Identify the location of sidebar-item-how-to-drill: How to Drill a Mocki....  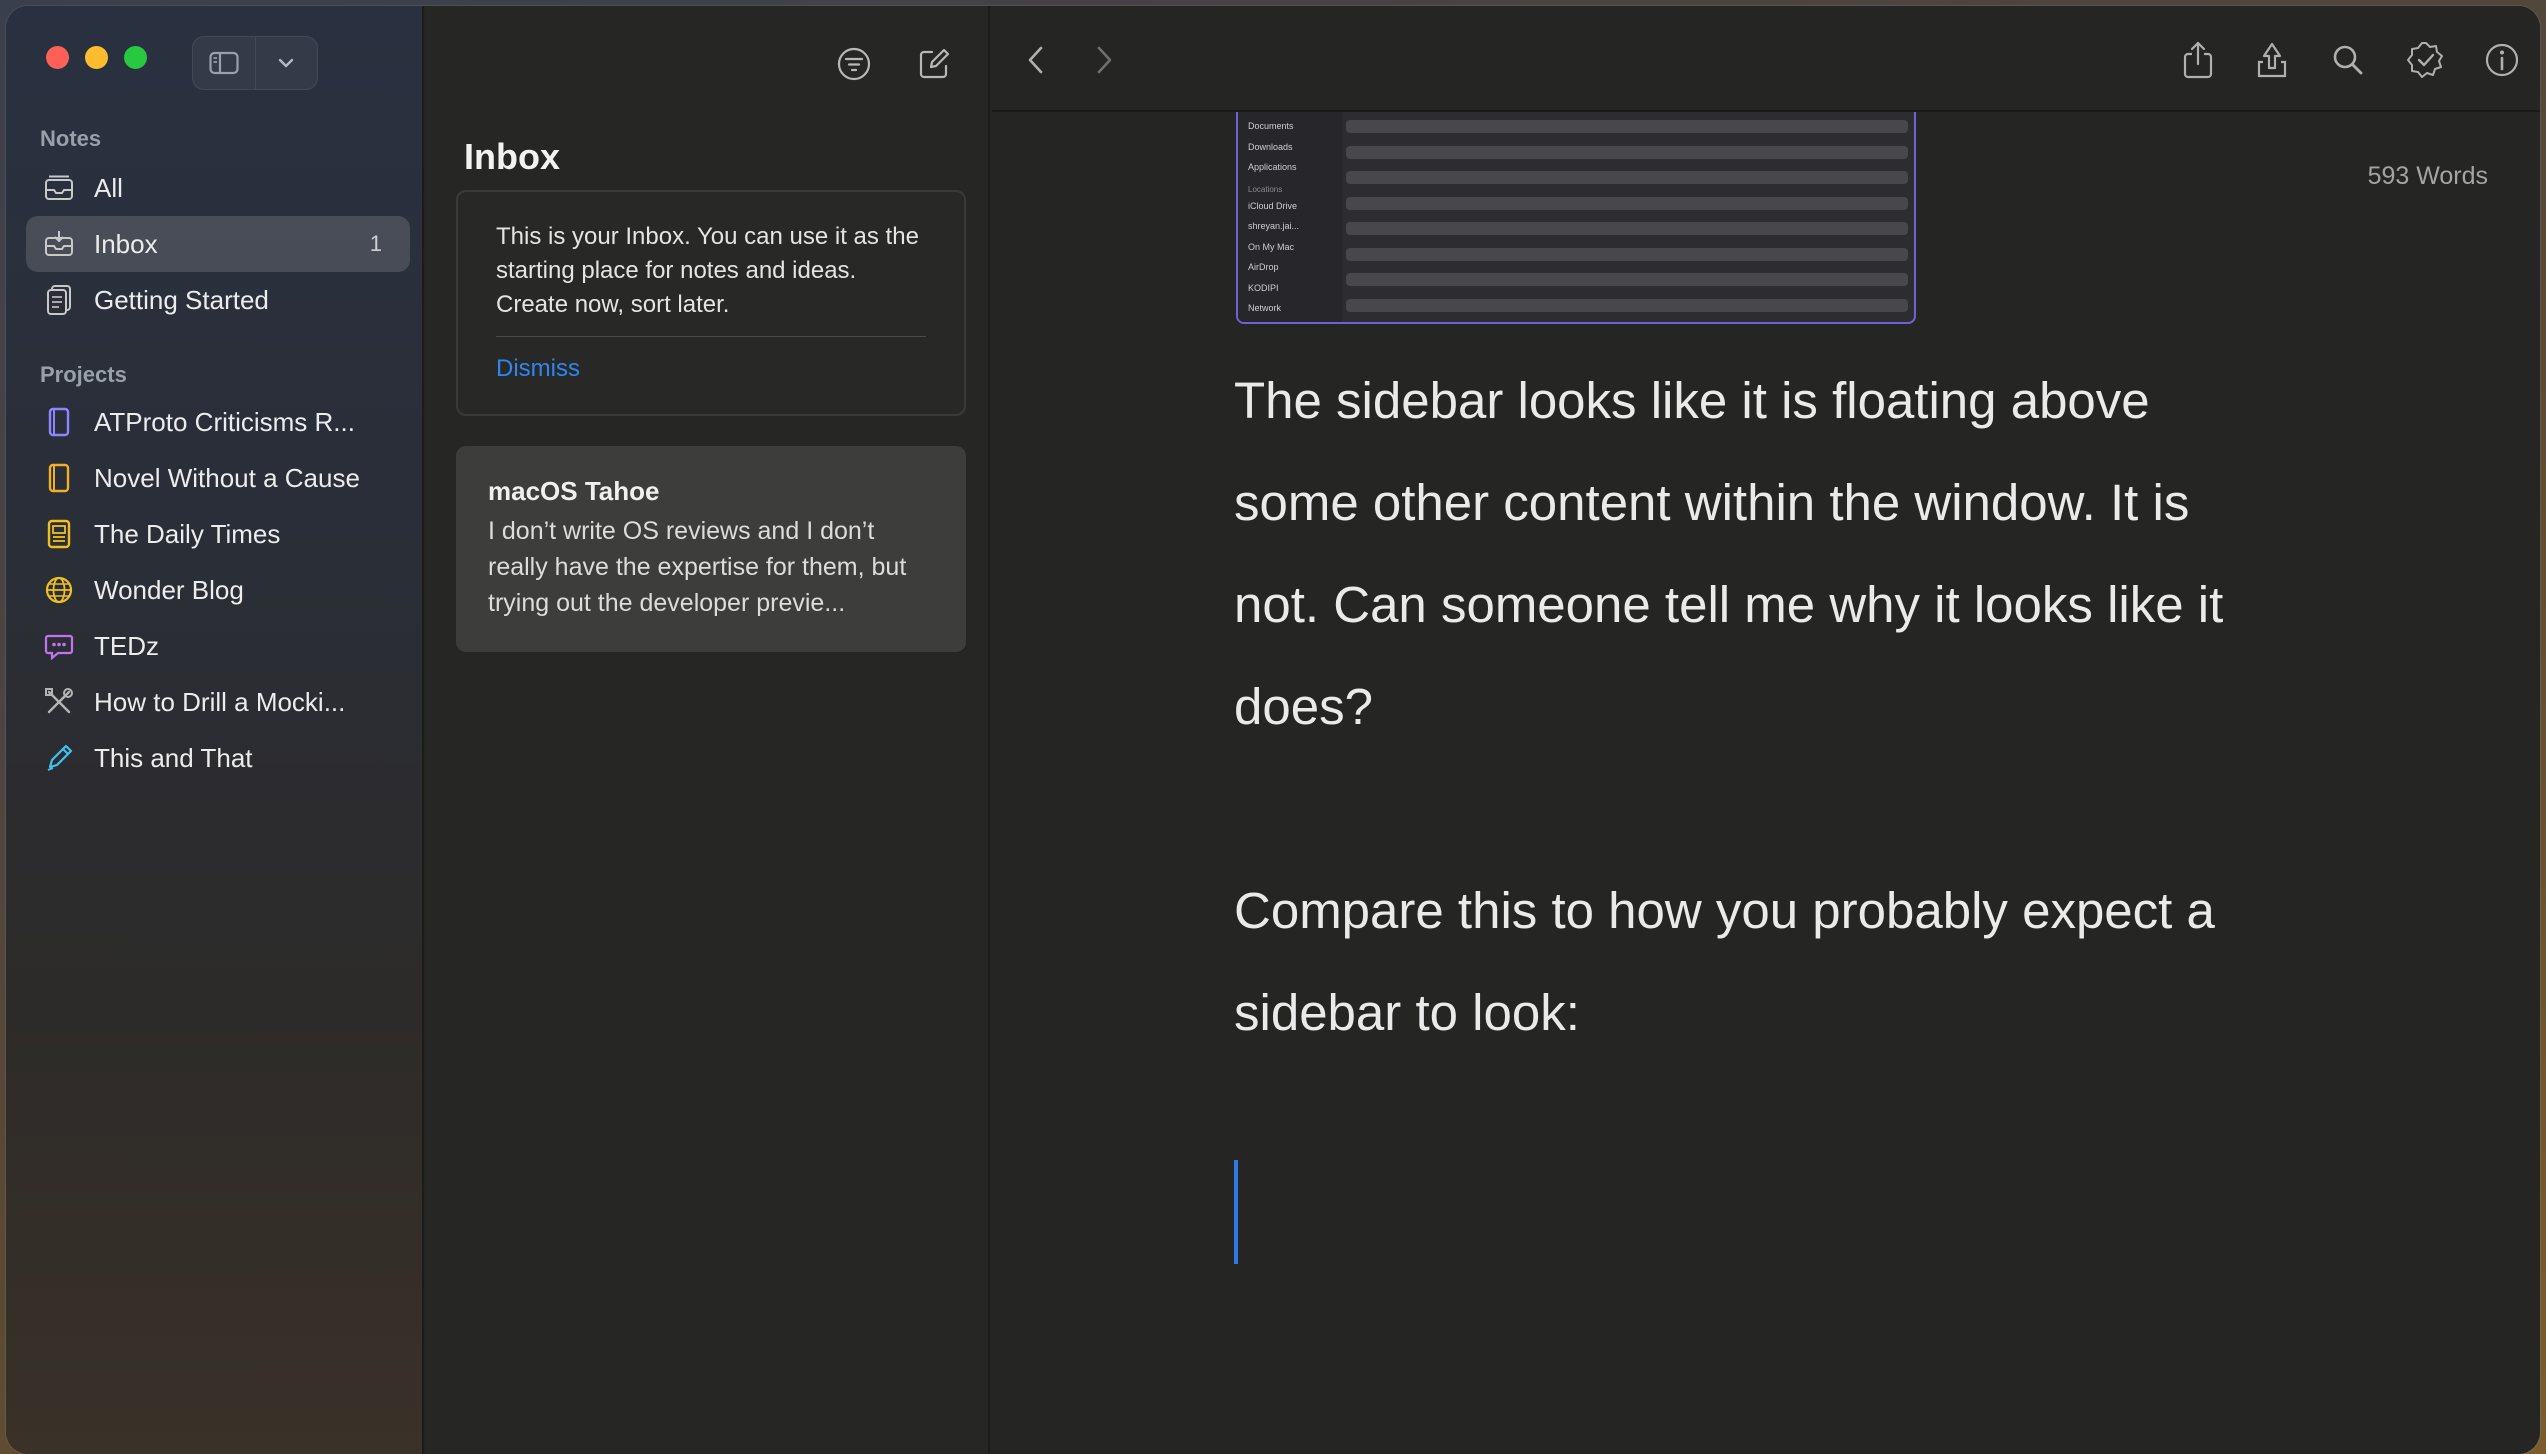
(218, 702).